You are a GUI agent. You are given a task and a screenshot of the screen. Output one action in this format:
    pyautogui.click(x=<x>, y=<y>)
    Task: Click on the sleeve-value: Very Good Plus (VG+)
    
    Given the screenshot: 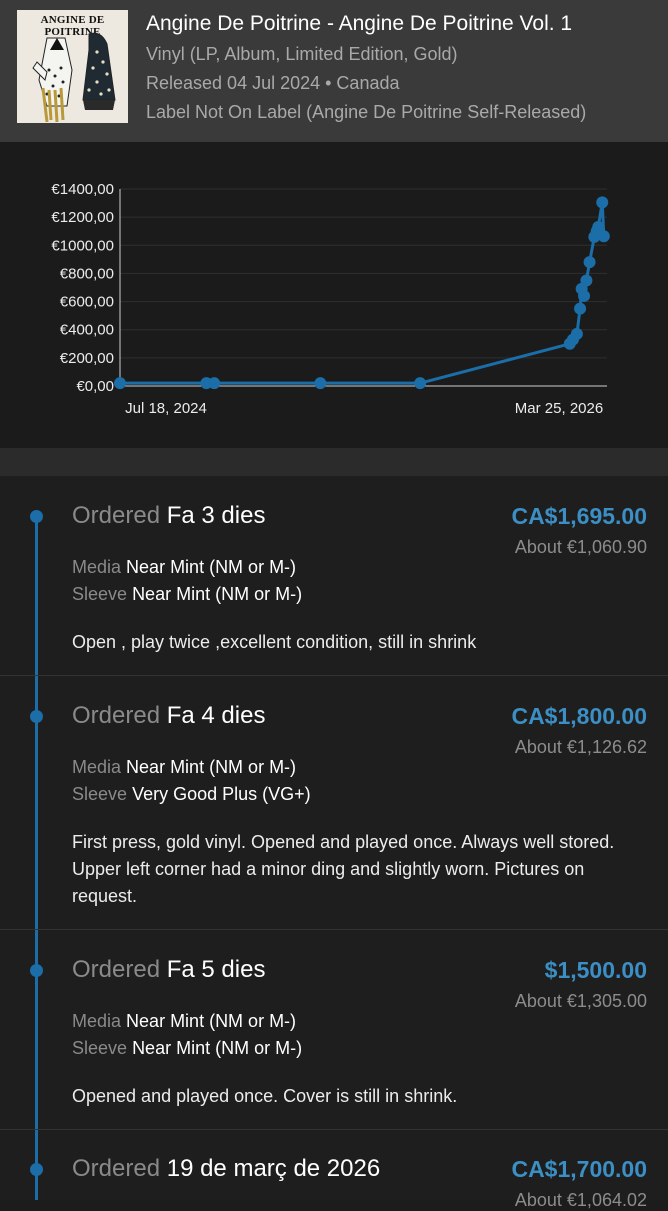 What is the action you would take?
    pyautogui.click(x=221, y=794)
    